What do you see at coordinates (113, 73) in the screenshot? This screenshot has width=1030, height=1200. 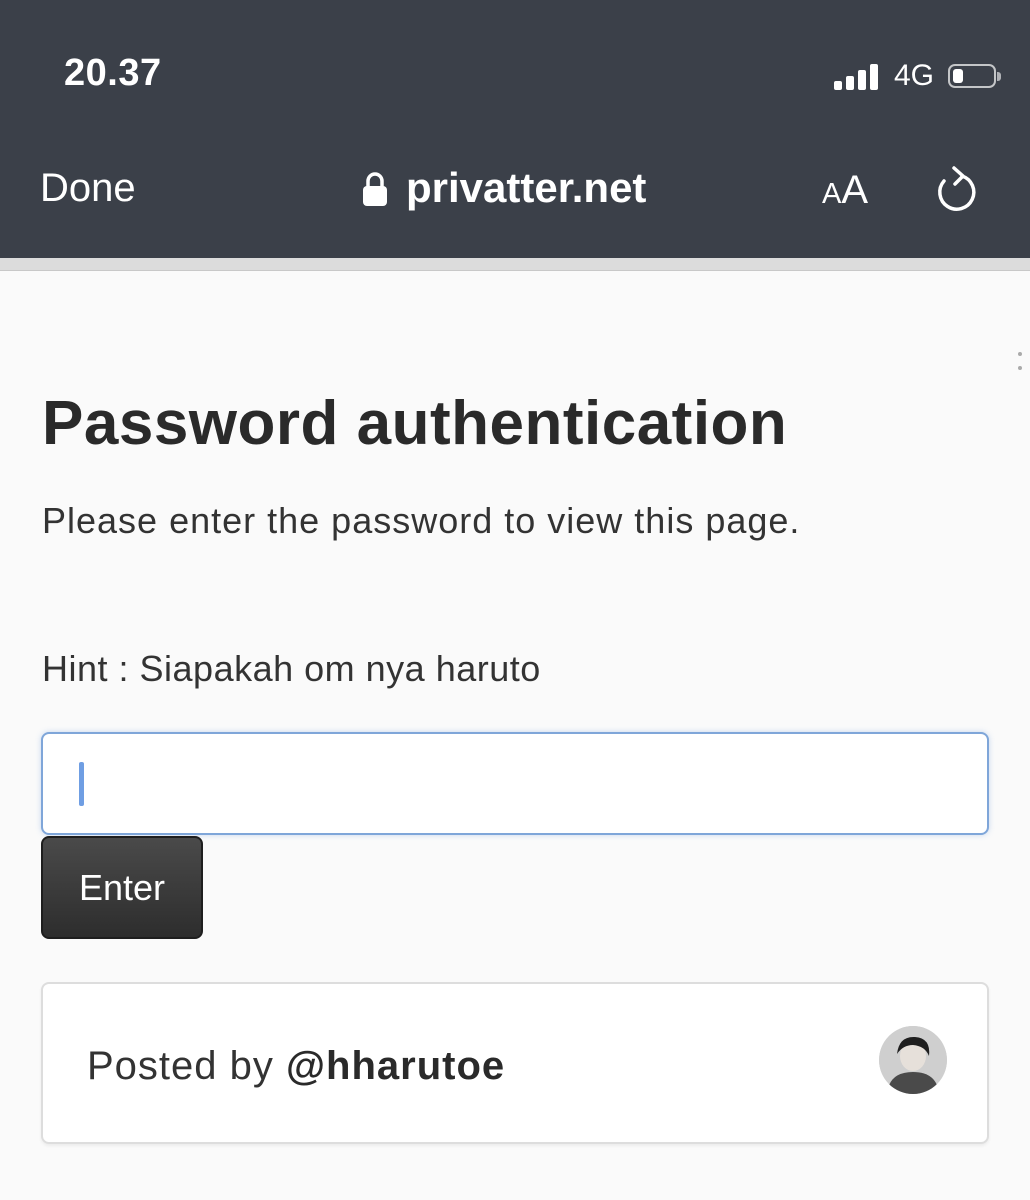 I see `status-time: 20.37` at bounding box center [113, 73].